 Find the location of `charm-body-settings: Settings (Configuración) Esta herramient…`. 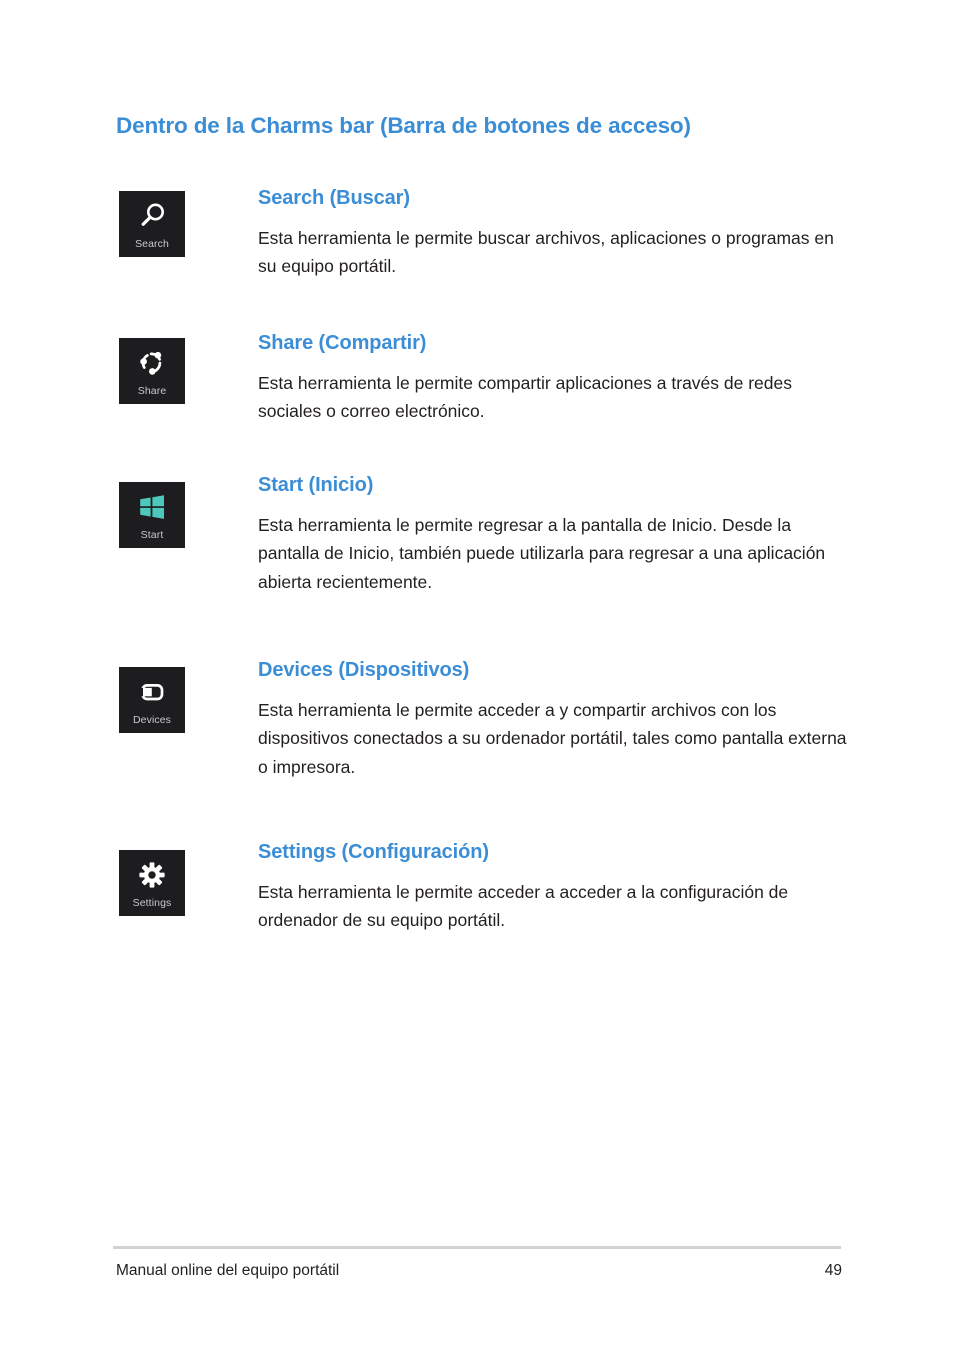

charm-body-settings: Settings (Configuración) Esta herramient… is located at coordinates (558, 887).